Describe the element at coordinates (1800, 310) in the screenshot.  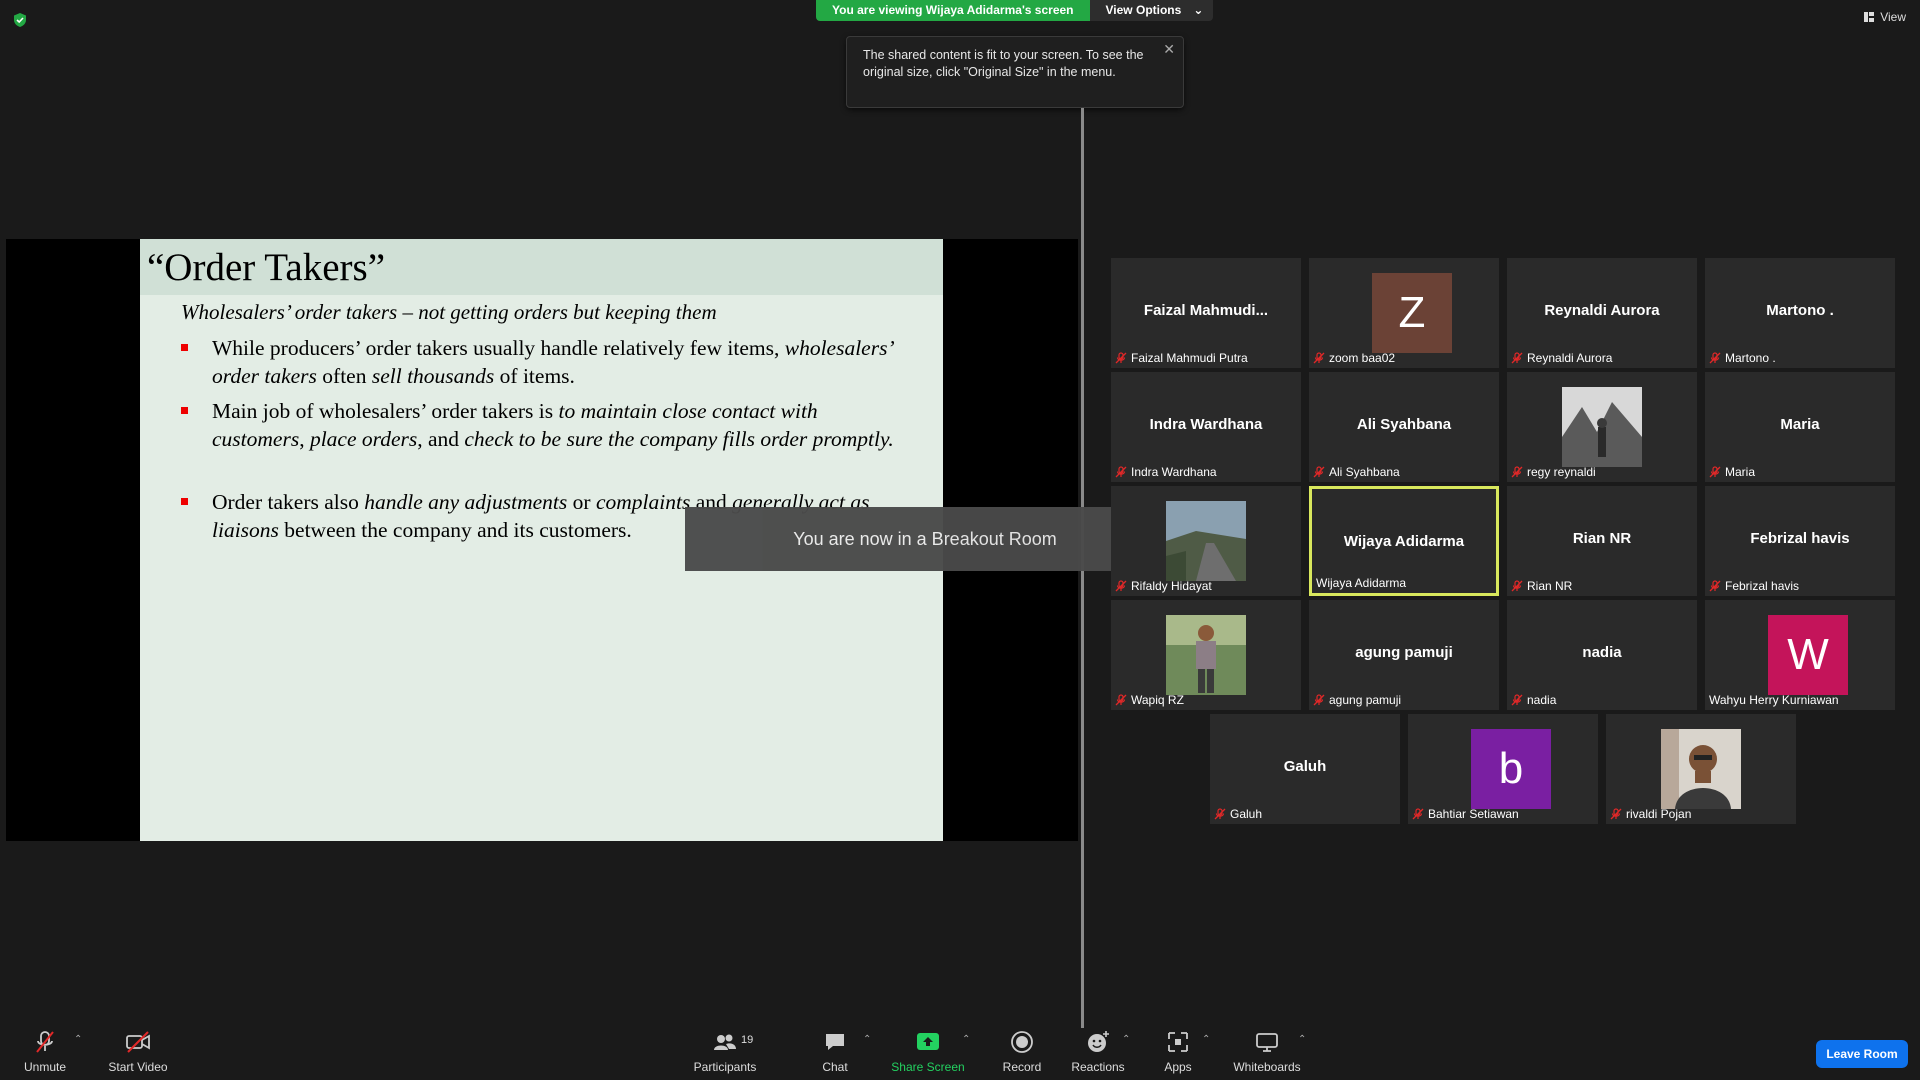
I see `participant-display-name: Martono .` at that location.